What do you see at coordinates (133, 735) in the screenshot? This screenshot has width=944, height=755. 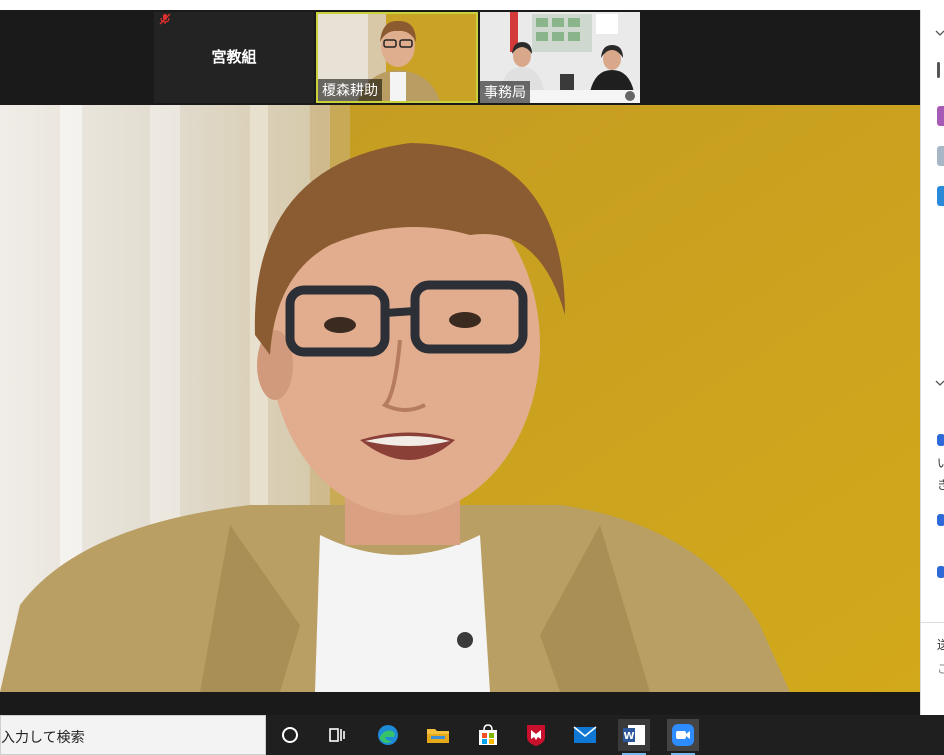 I see `taskbar-search-box: 入力して検索` at bounding box center [133, 735].